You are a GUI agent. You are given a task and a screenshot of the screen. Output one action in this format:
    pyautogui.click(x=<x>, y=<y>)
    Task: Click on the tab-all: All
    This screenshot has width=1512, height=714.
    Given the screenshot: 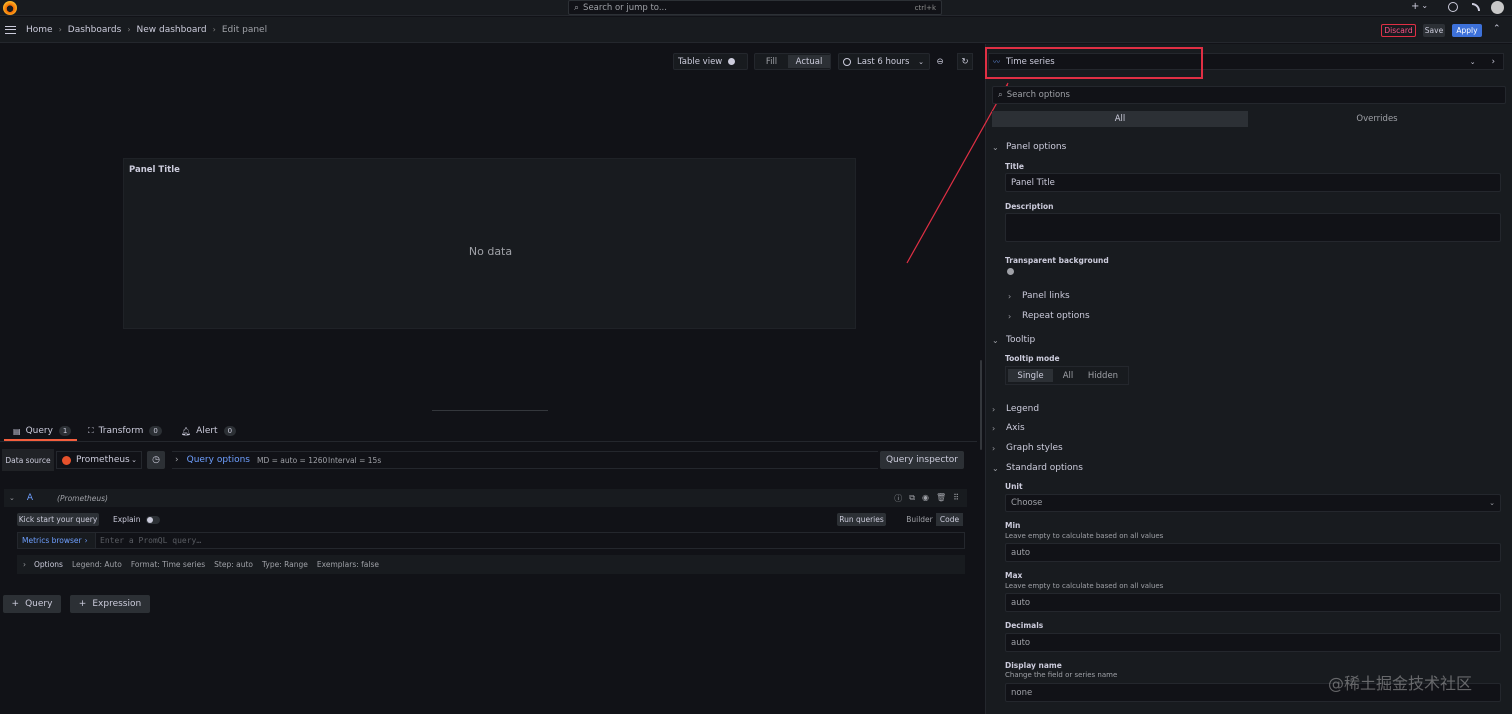 What is the action you would take?
    pyautogui.click(x=1120, y=119)
    